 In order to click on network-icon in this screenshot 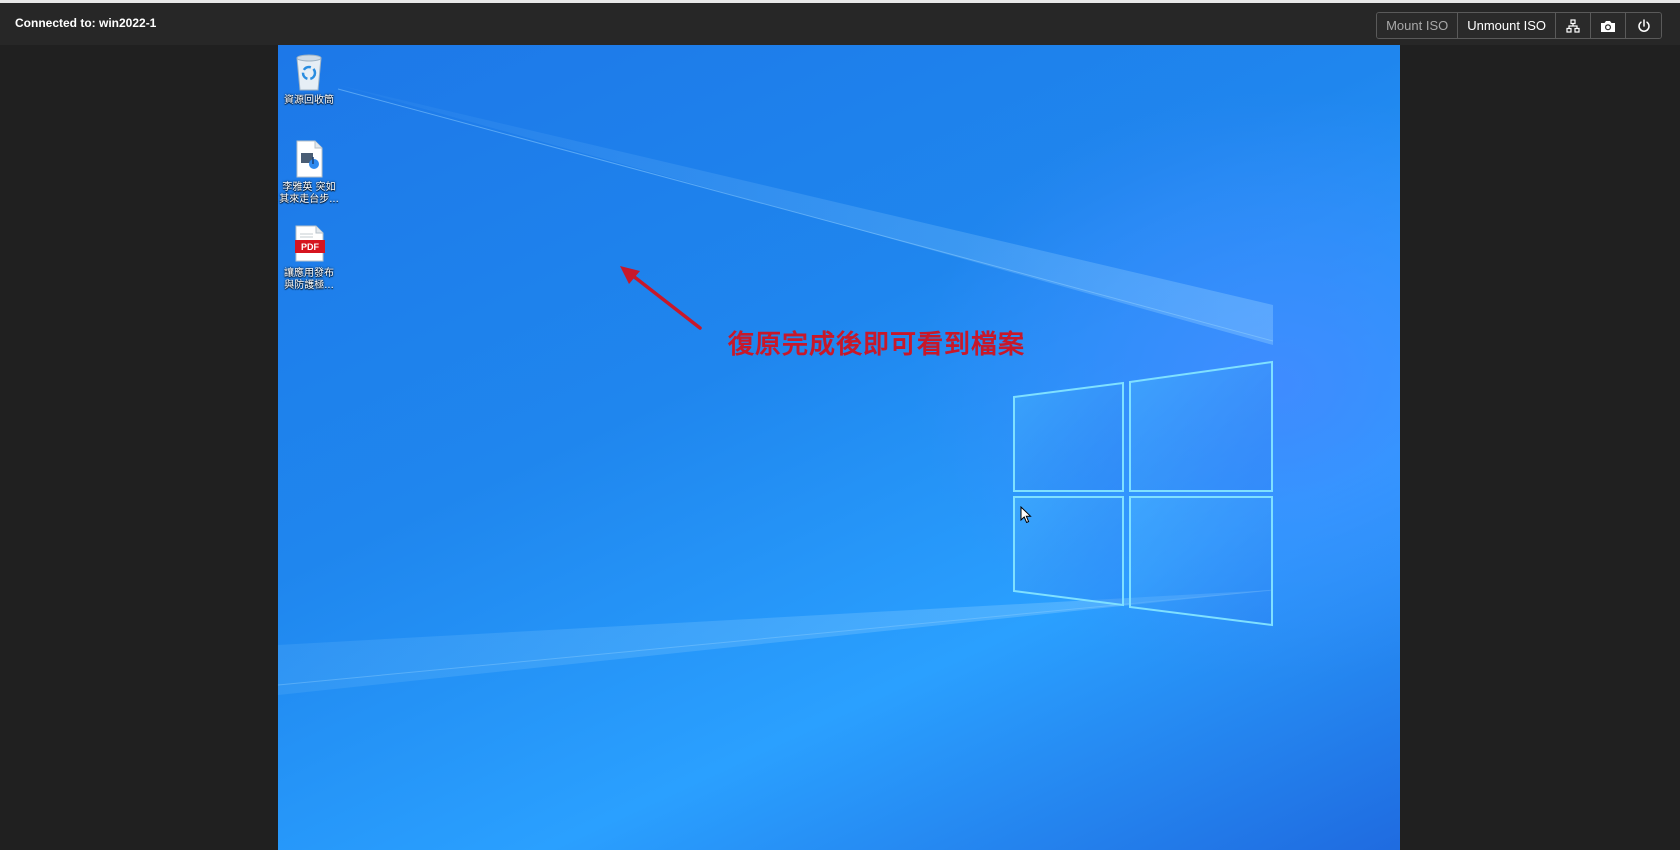, I will do `click(1573, 25)`.